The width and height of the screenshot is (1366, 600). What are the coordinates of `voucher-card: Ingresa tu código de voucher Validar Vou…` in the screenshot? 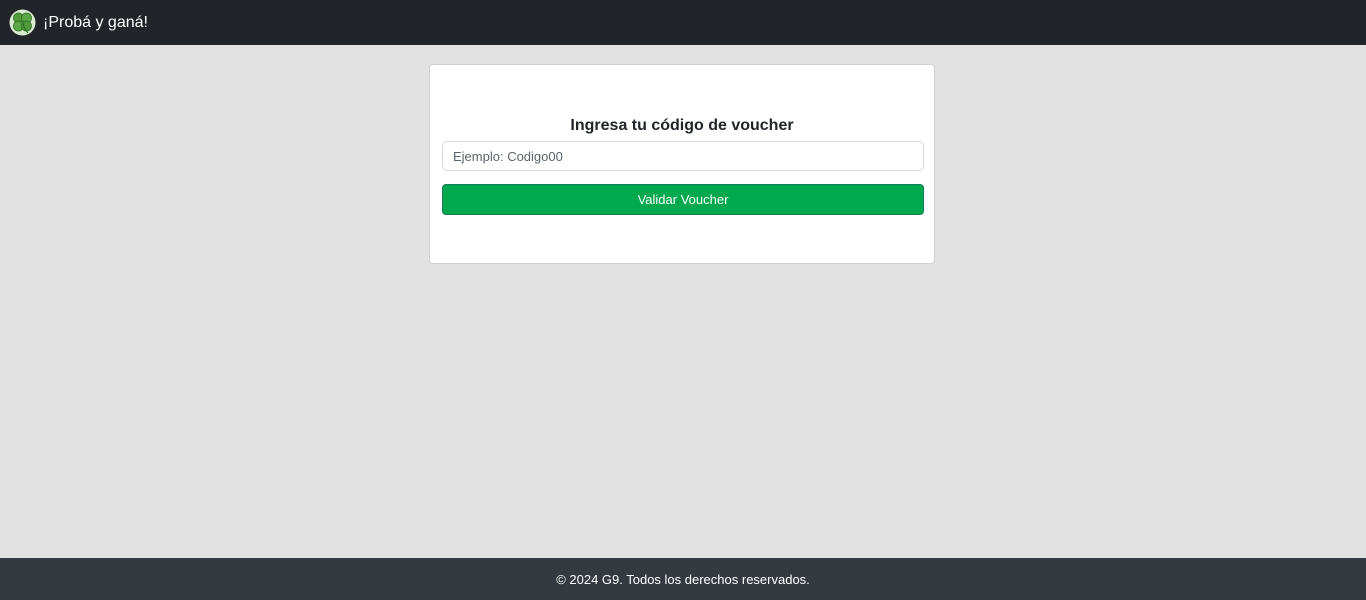 It's located at (682, 164).